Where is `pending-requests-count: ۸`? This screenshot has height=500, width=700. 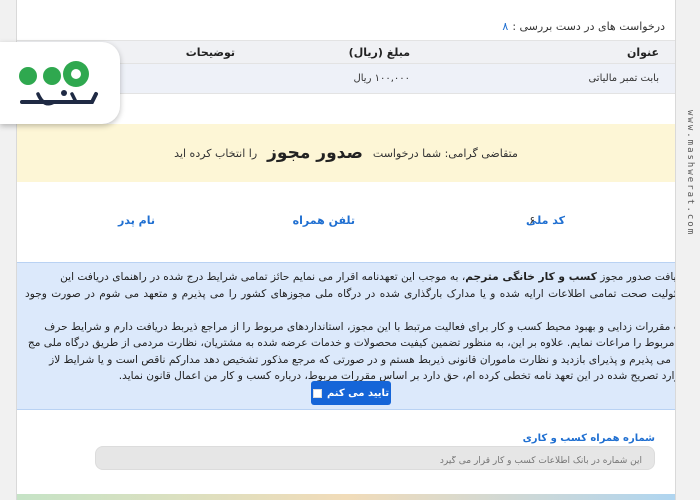
pending-requests-count: ۸ is located at coordinates (505, 26).